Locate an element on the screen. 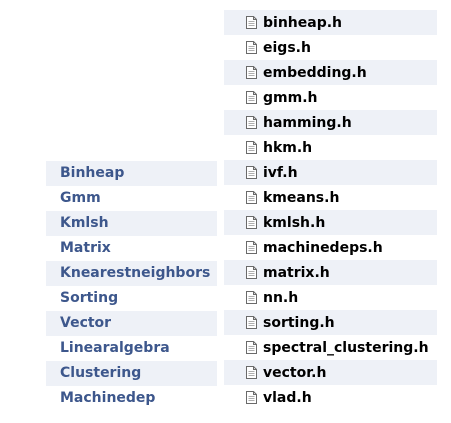 The image size is (451, 423). module-item-knearestneighbors: Knearestneighbors is located at coordinates (131, 273).